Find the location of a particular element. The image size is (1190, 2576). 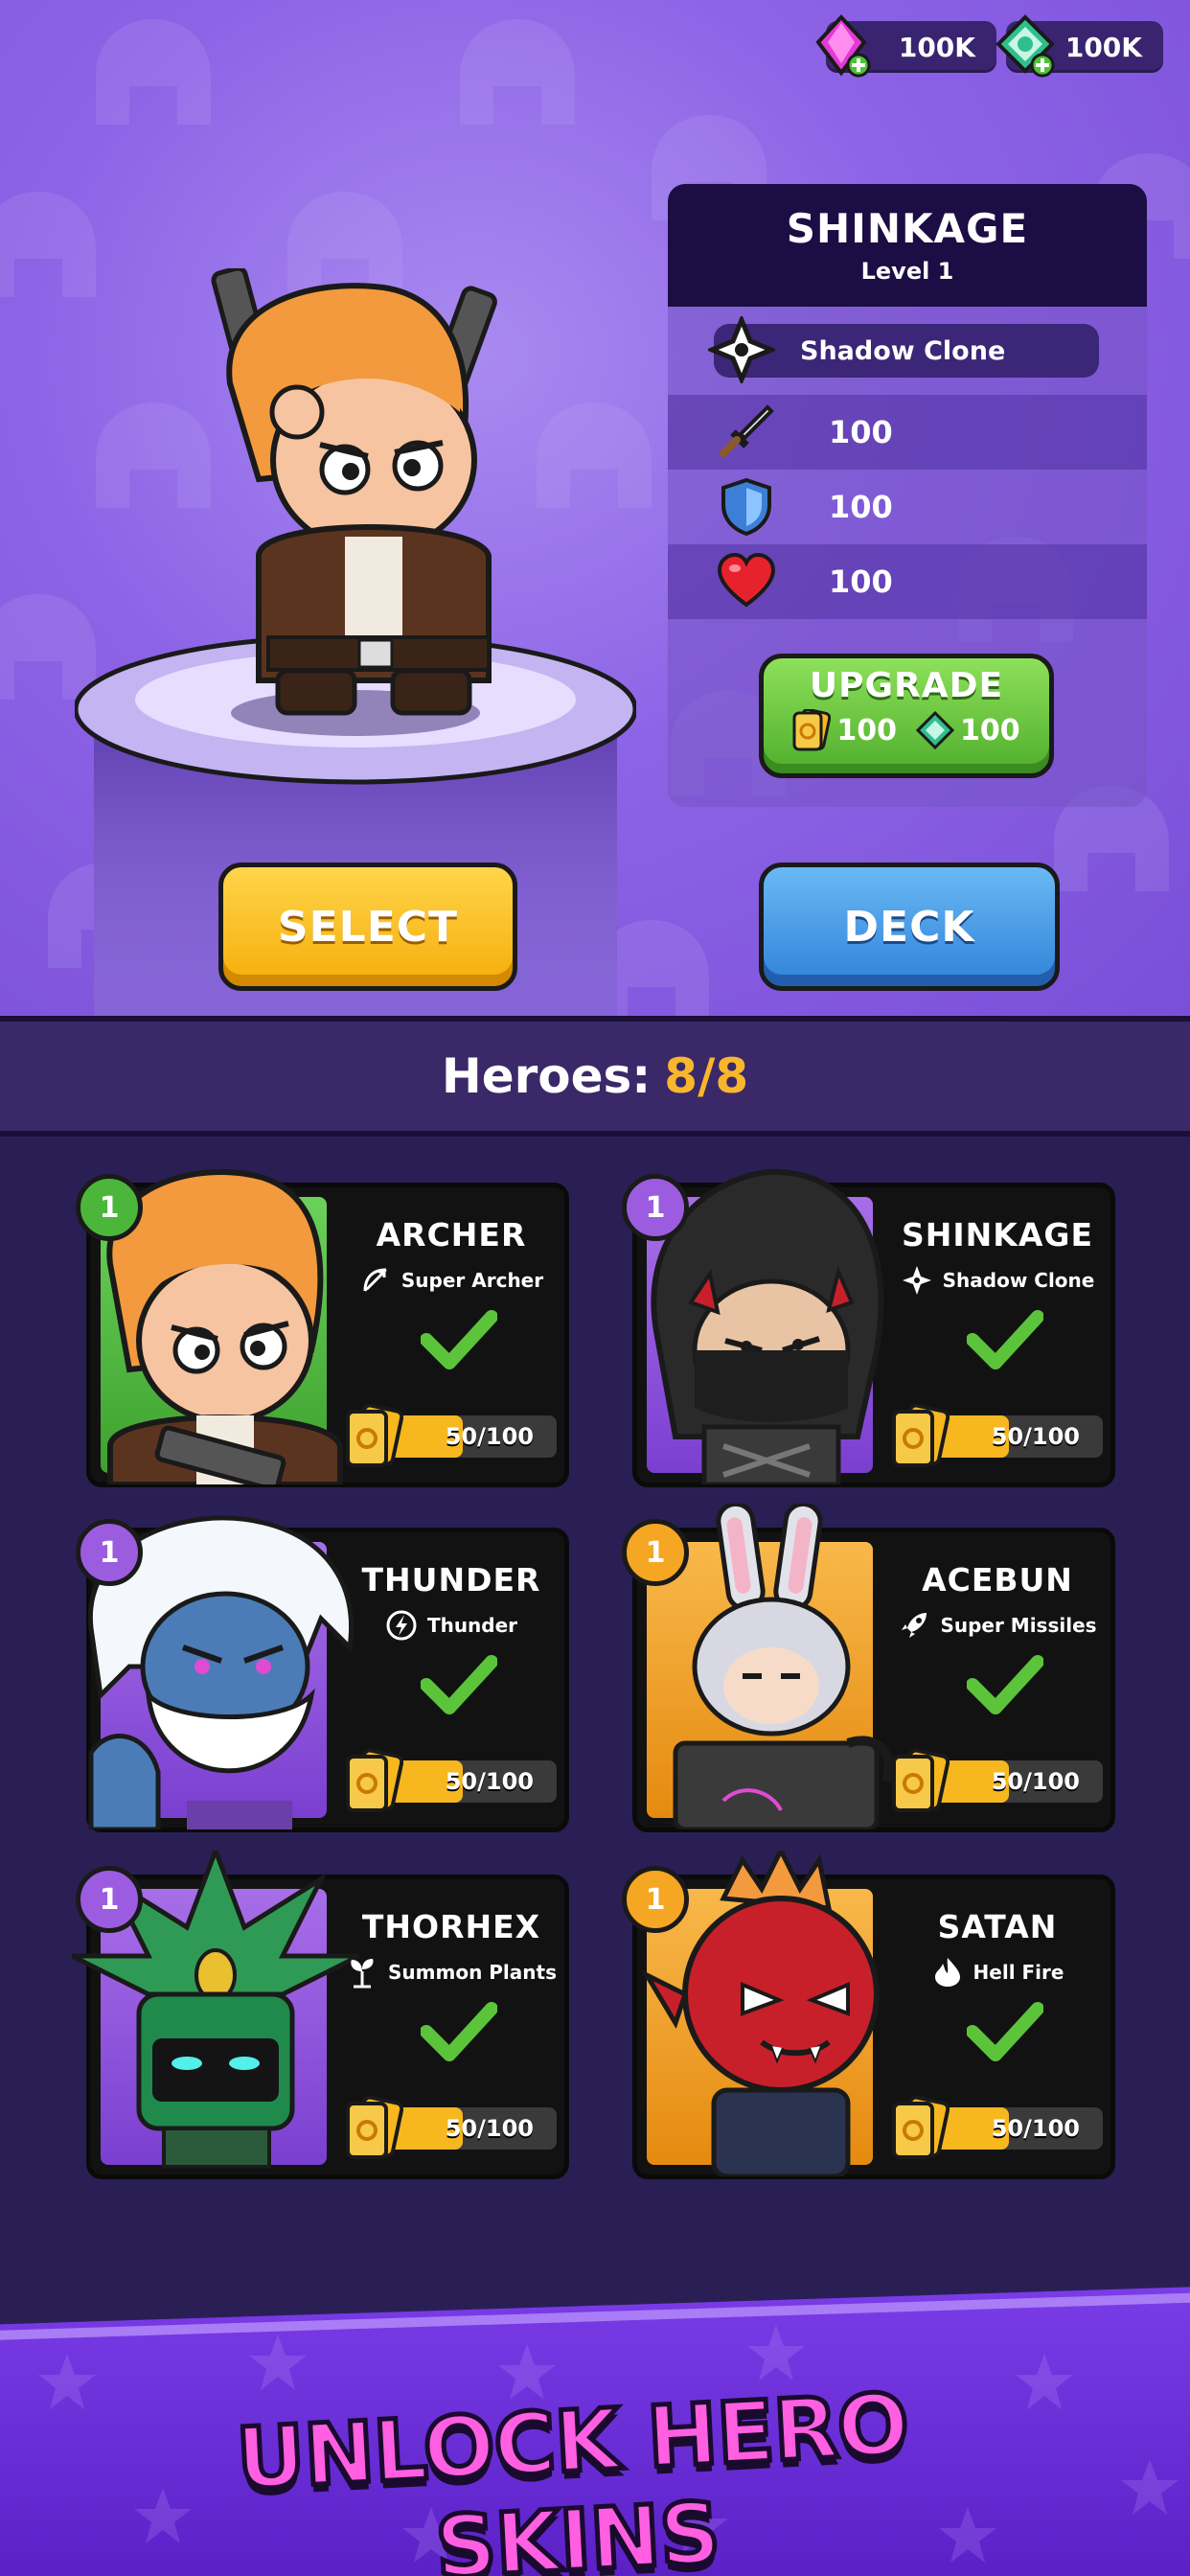

hero-card-skill-name: Super Archer is located at coordinates (472, 1280).